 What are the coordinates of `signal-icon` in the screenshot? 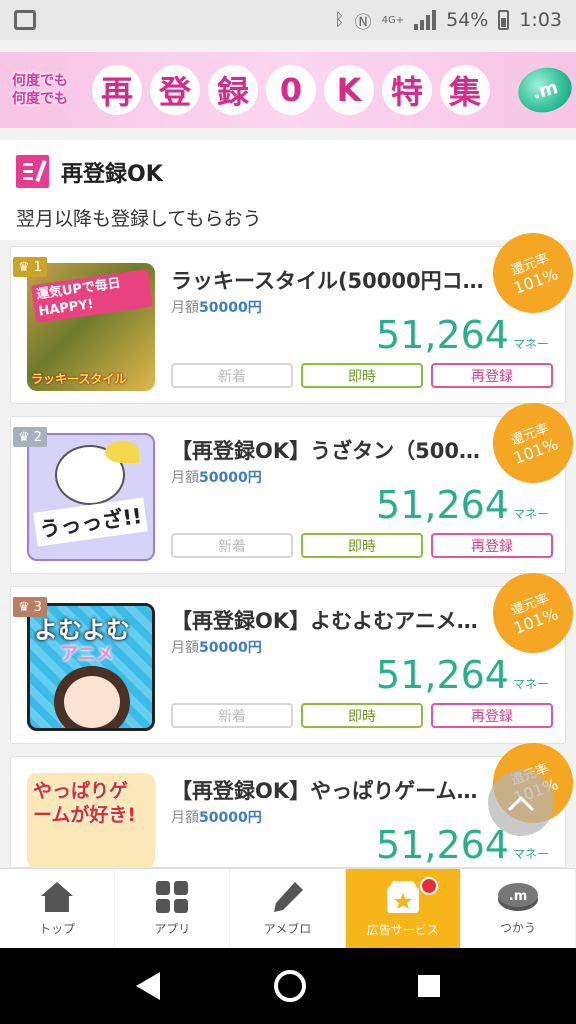 It's located at (425, 20).